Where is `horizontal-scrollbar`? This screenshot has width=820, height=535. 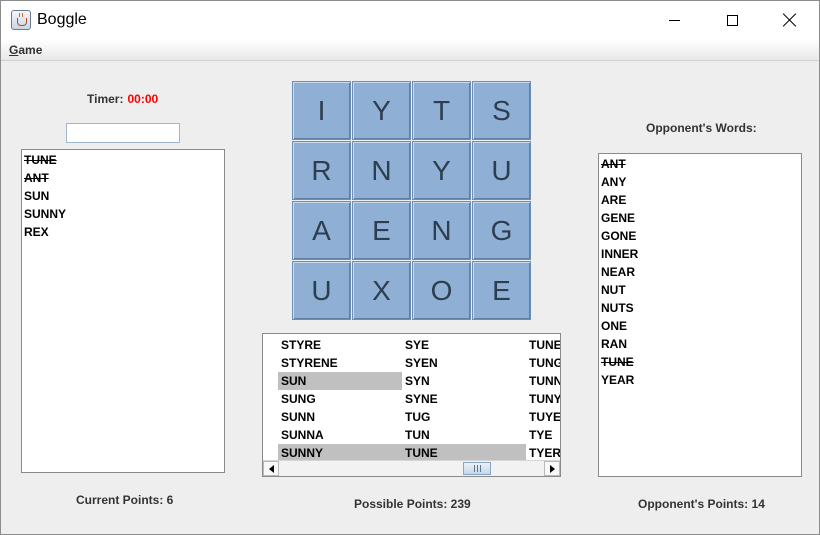
horizontal-scrollbar is located at coordinates (411, 468).